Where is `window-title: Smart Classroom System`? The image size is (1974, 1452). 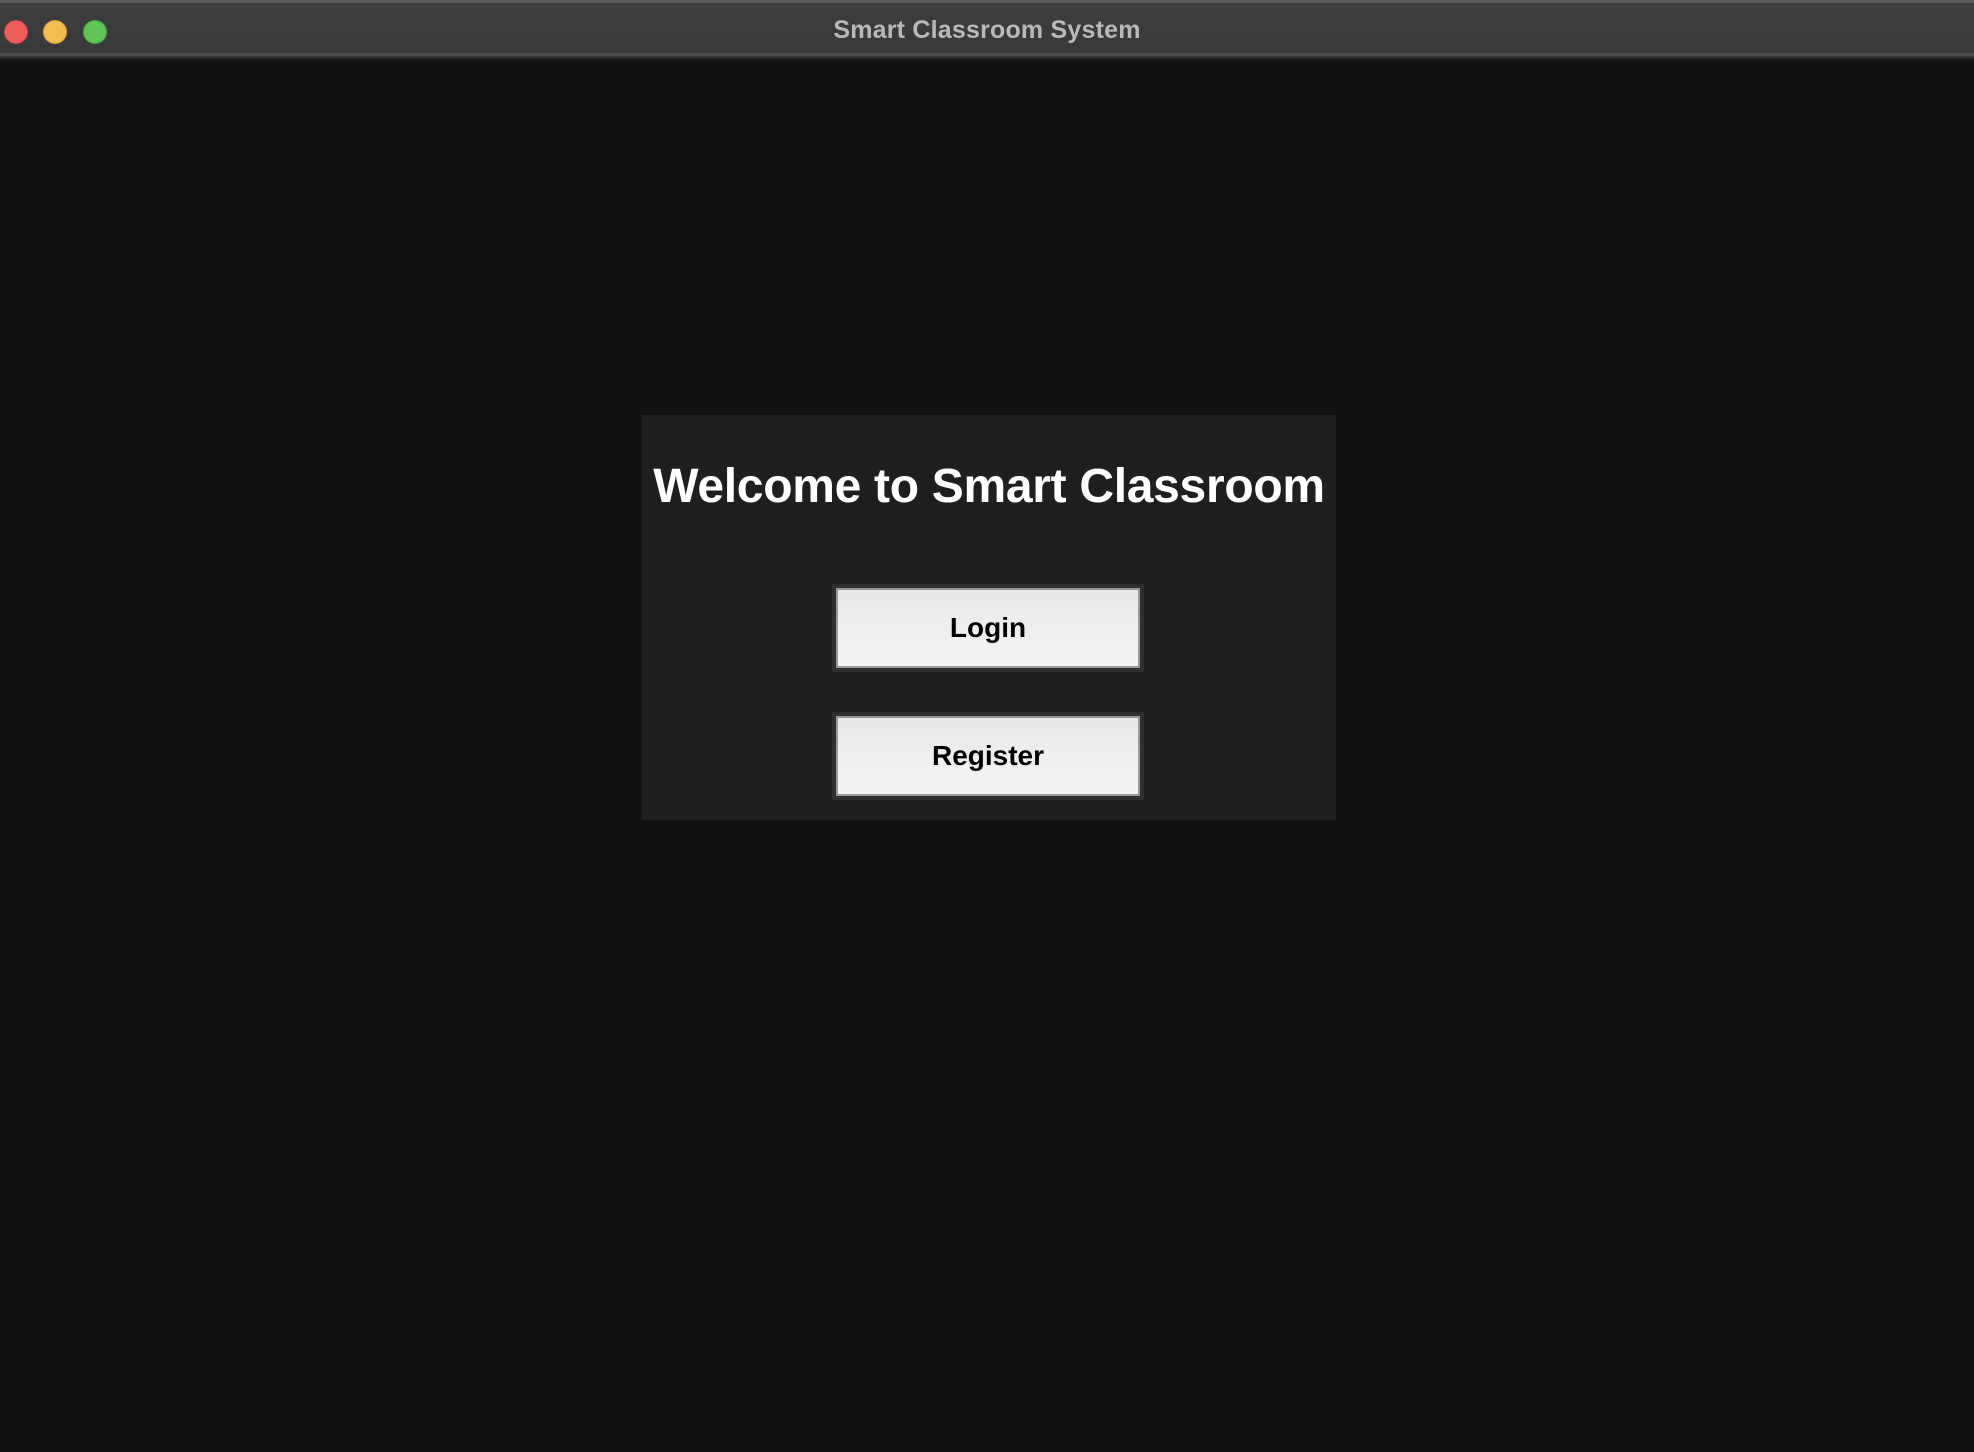
window-title: Smart Classroom System is located at coordinates (987, 30).